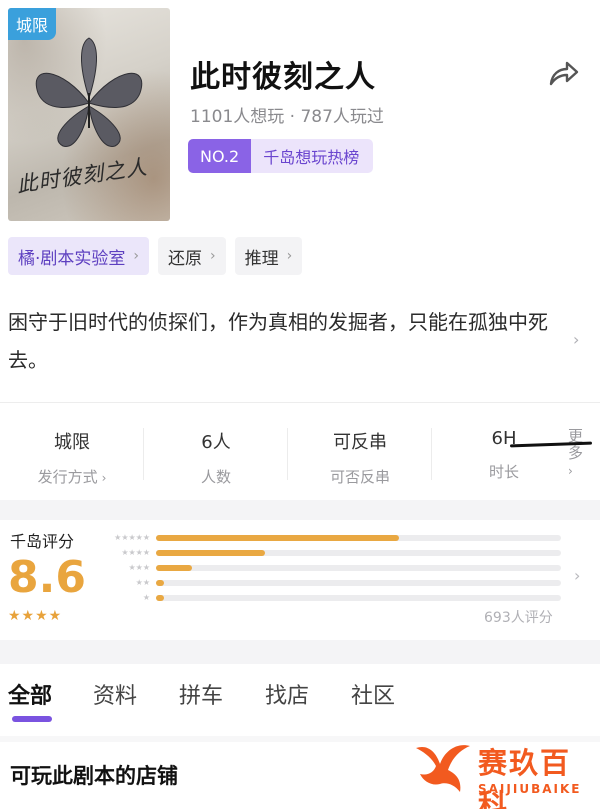 This screenshot has height=809, width=600. I want to click on tag-category: 还原 ›, so click(192, 256).